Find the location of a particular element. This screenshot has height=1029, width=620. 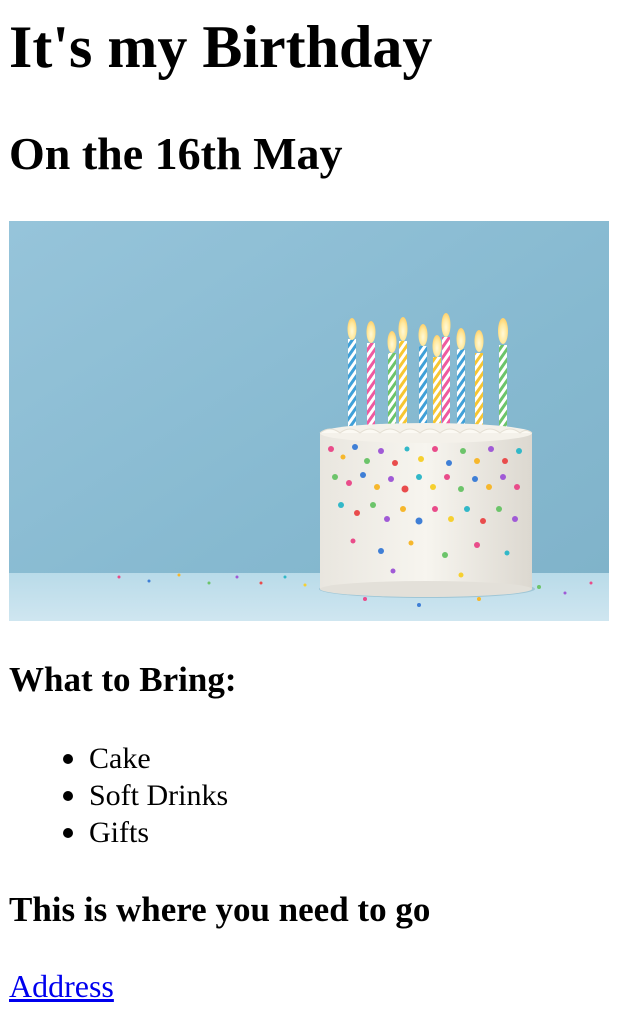

what-to-bring-heading: What to Bring: is located at coordinates (123, 679).